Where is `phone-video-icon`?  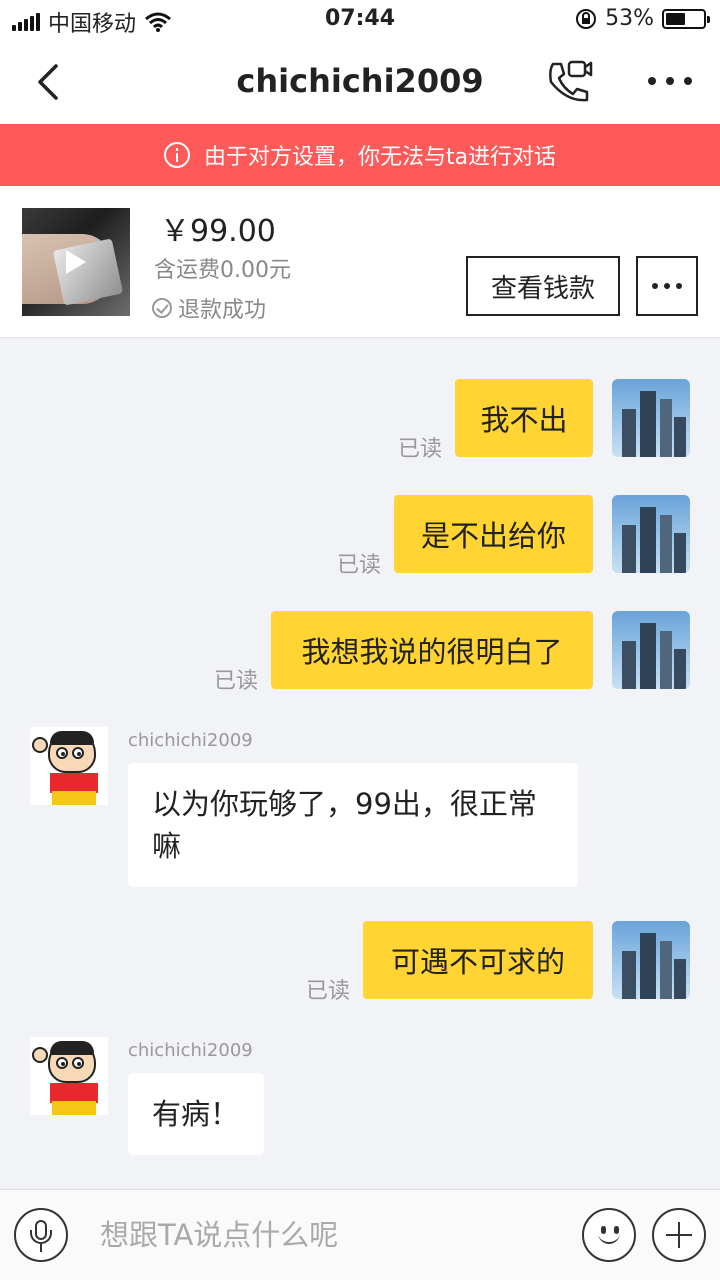
phone-video-icon is located at coordinates (571, 81).